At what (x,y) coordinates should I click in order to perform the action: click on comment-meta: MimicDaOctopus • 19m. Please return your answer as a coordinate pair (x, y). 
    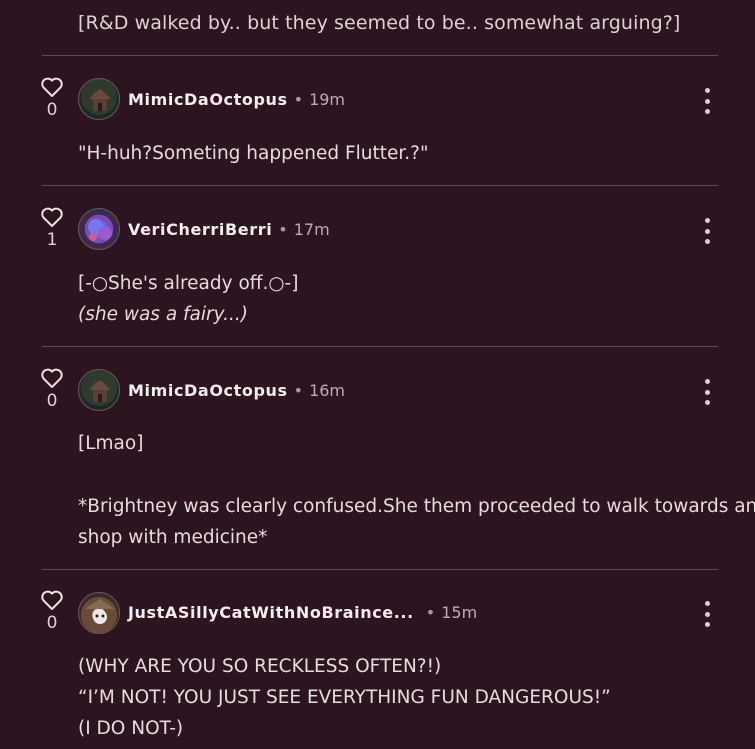
    Looking at the image, I should click on (236, 99).